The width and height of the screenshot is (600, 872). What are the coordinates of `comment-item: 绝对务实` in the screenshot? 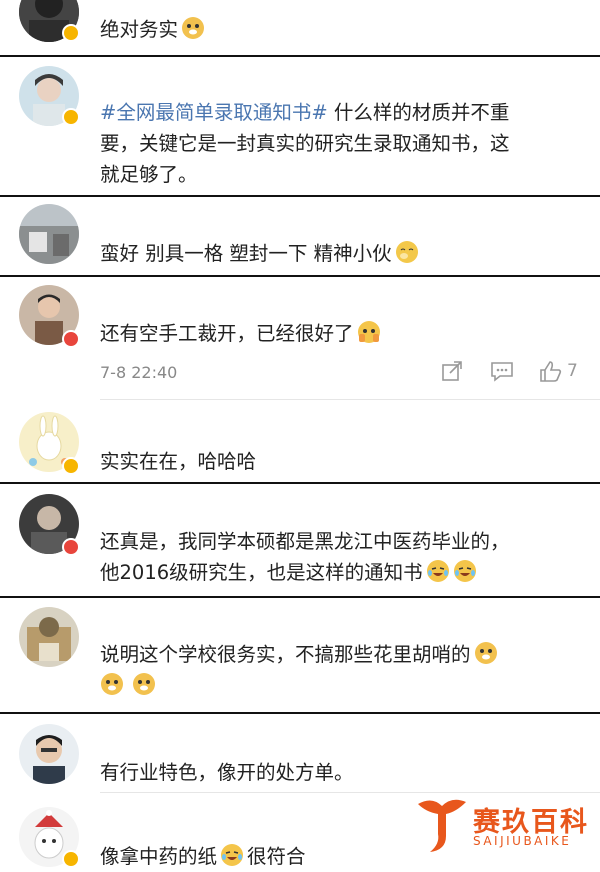 It's located at (300, 27).